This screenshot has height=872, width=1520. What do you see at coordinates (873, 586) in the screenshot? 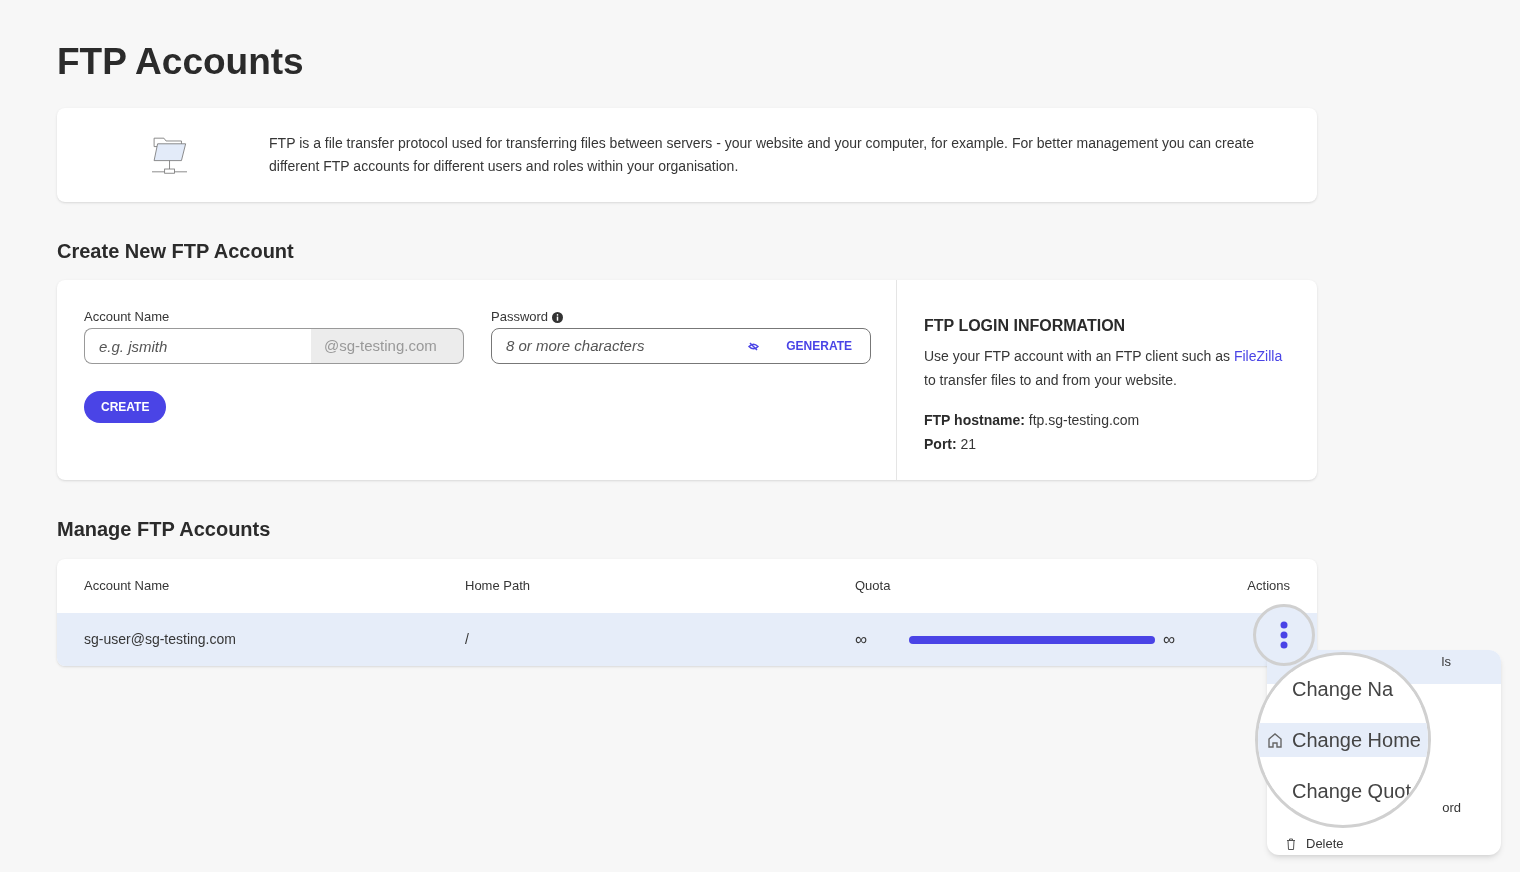
I see `column-header: Quota` at bounding box center [873, 586].